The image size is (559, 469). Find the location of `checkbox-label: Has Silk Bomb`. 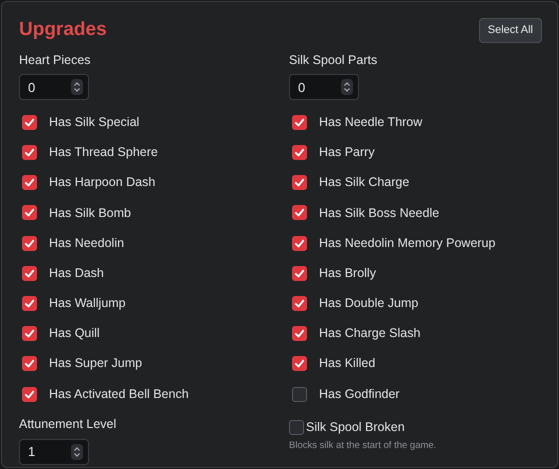

checkbox-label: Has Silk Bomb is located at coordinates (90, 213).